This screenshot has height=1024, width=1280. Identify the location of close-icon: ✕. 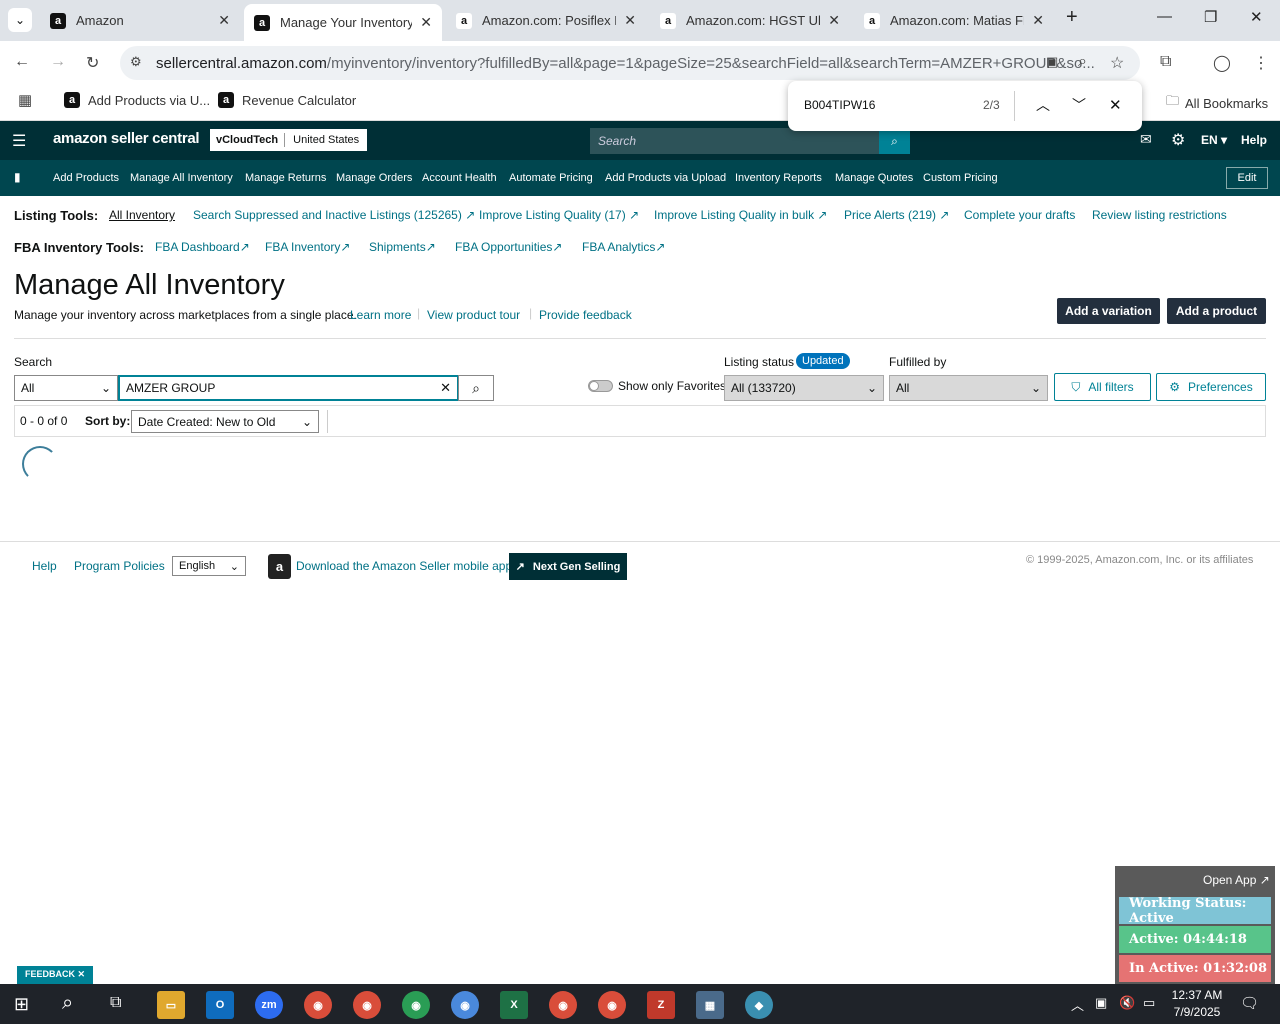
(82, 974).